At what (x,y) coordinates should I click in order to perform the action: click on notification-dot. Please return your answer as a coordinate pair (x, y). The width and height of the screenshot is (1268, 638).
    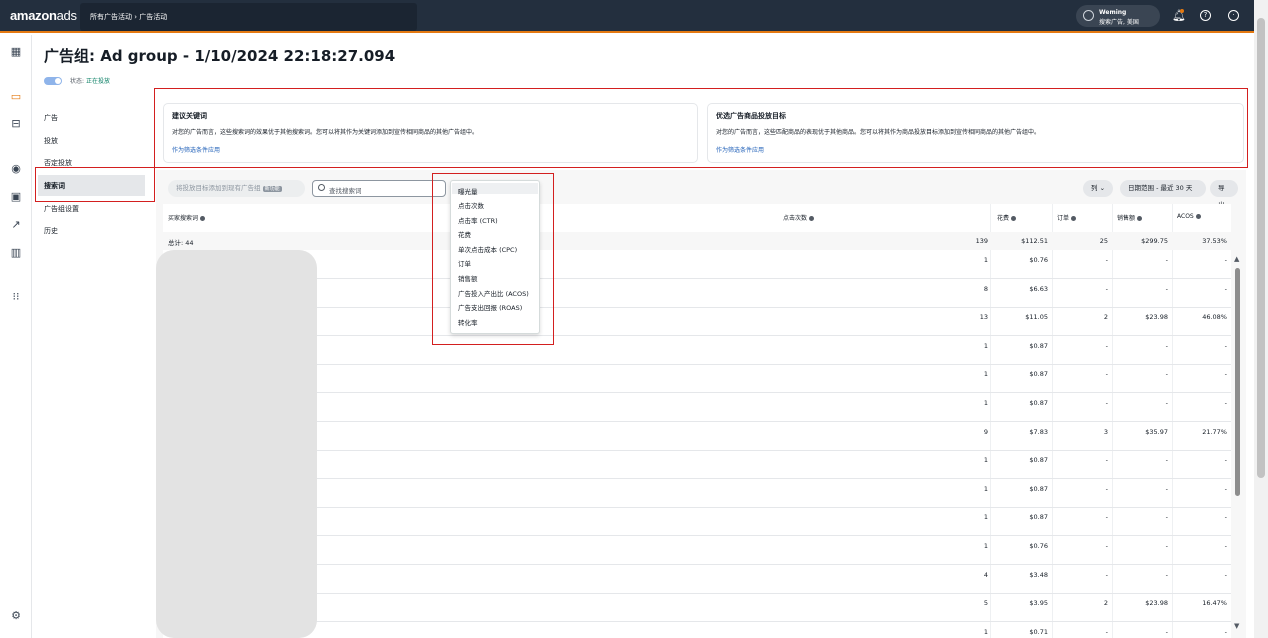
    Looking at the image, I should click on (1182, 11).